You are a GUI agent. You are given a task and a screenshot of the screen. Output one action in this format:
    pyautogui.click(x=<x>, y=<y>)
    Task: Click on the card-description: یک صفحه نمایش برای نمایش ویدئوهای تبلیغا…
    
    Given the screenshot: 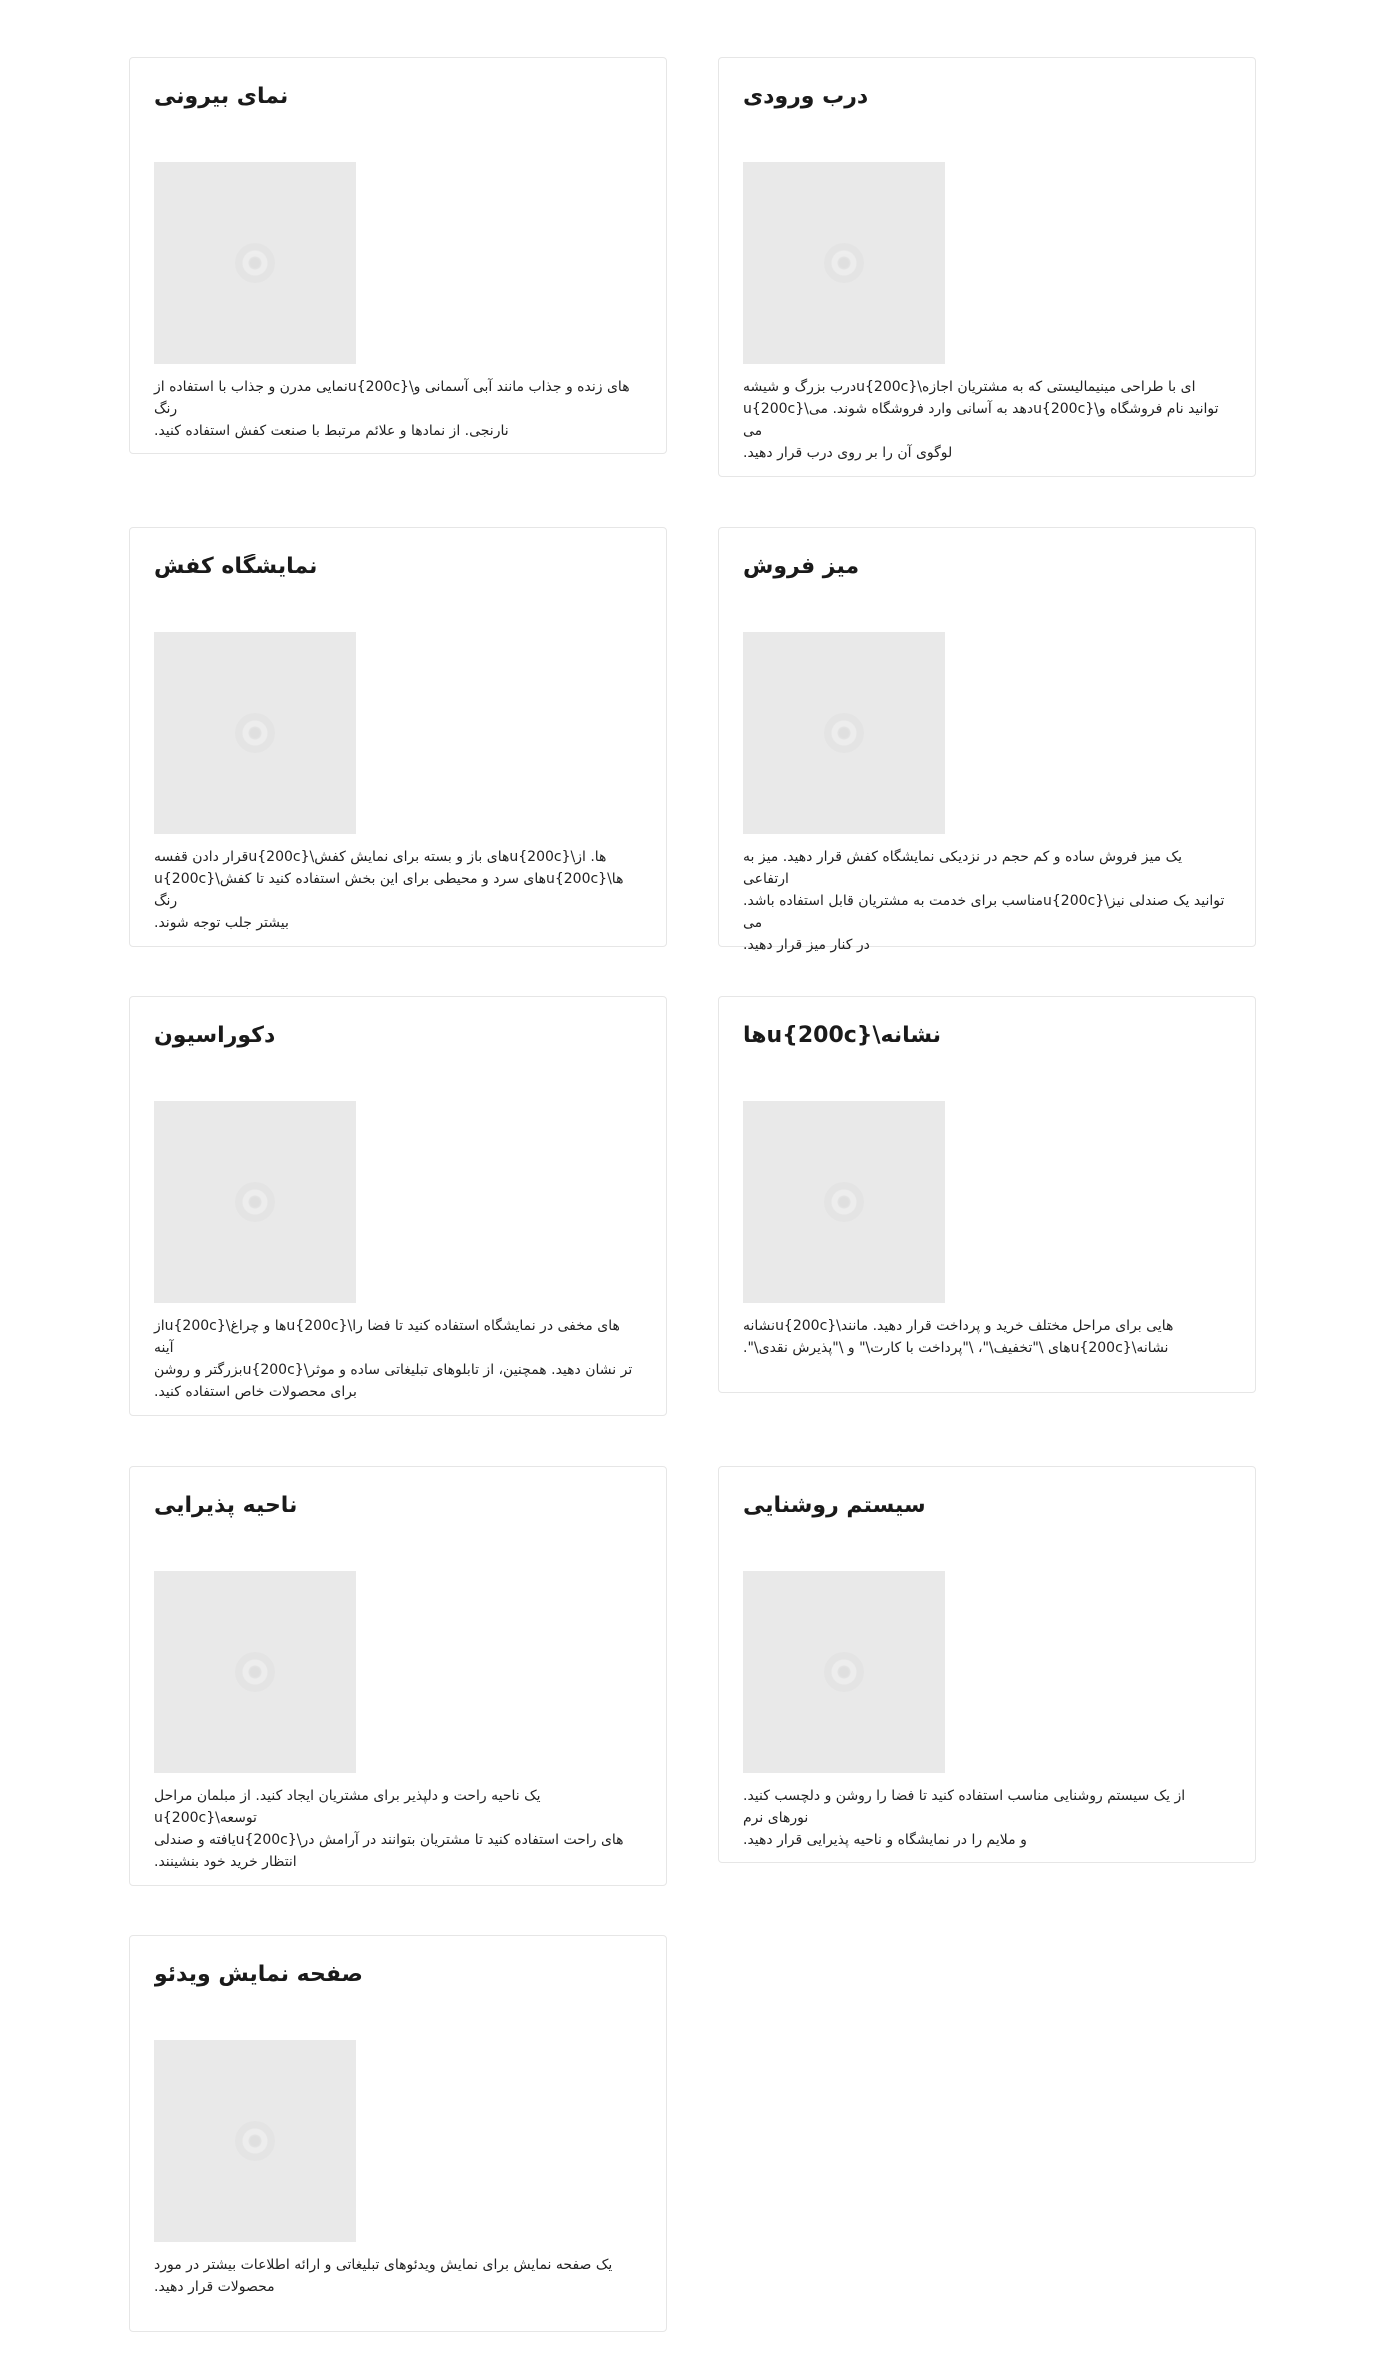 What is the action you would take?
    pyautogui.click(x=383, y=2276)
    